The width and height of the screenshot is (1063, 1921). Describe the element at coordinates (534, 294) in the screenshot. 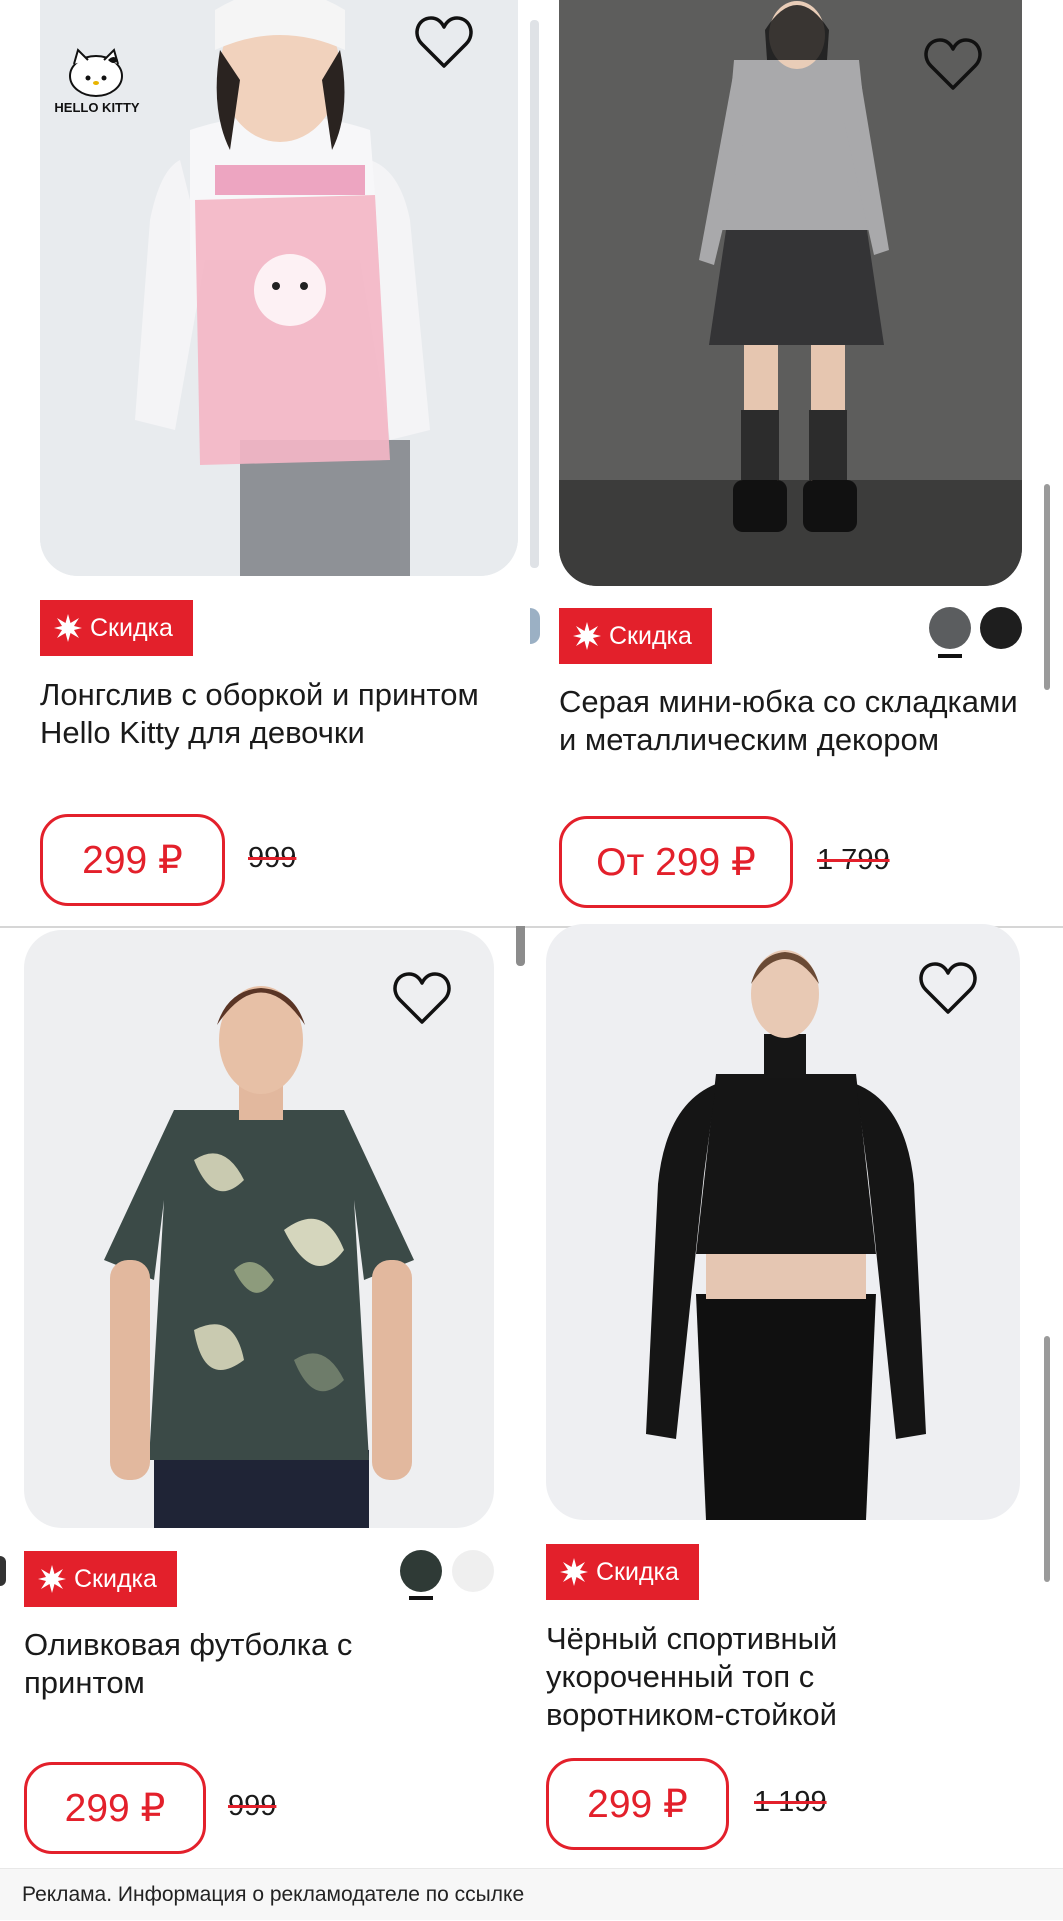

I see `carousel-edge` at that location.